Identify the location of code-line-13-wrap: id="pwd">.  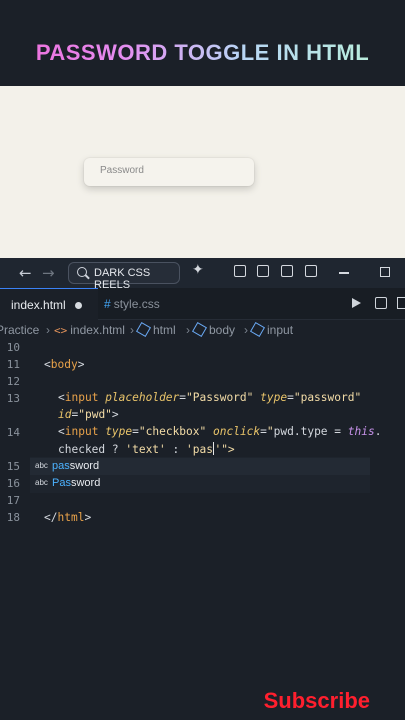
(88, 414).